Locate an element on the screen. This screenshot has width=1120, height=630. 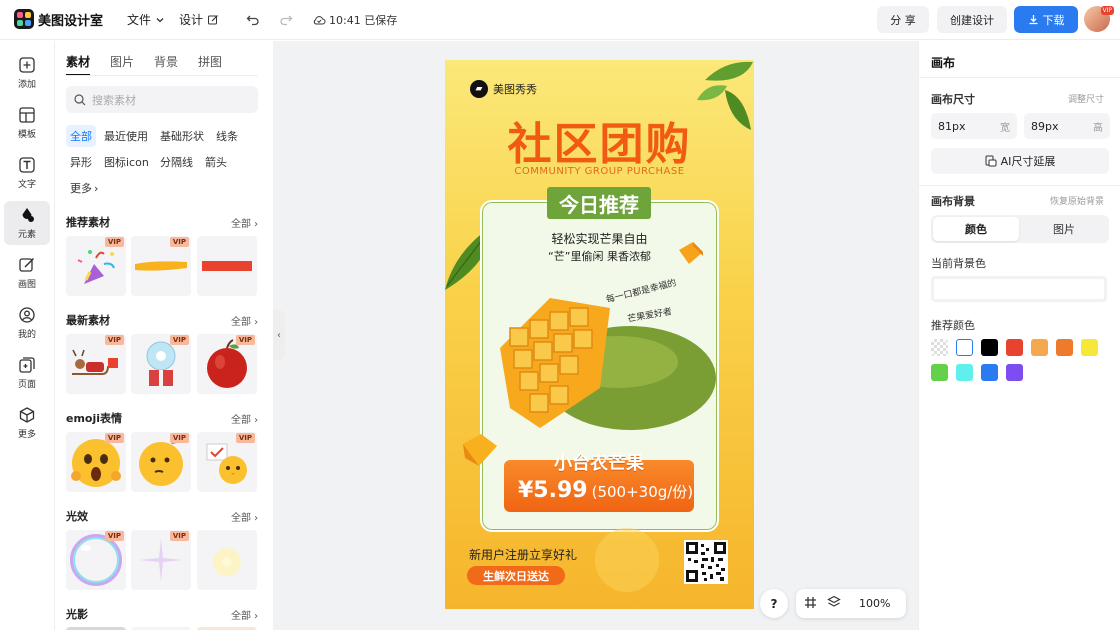
download-button: 下载 is located at coordinates (1046, 19).